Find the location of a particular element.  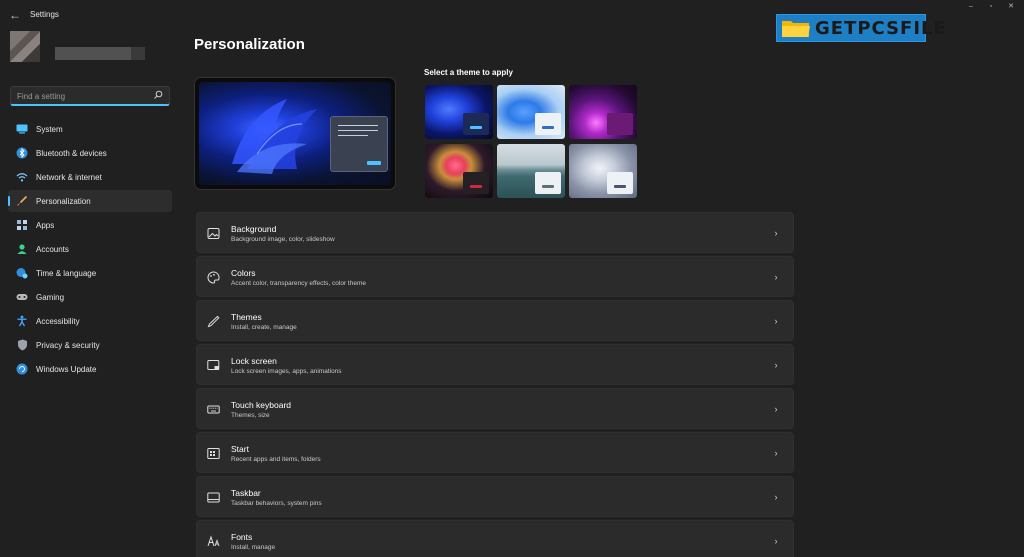

setting-row-title: Colors is located at coordinates (243, 273).